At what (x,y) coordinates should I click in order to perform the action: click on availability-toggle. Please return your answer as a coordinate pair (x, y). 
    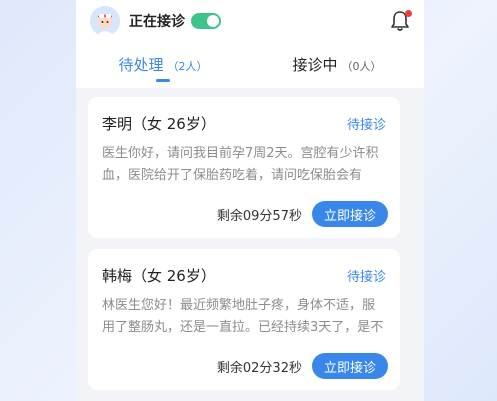
    Looking at the image, I should click on (206, 21).